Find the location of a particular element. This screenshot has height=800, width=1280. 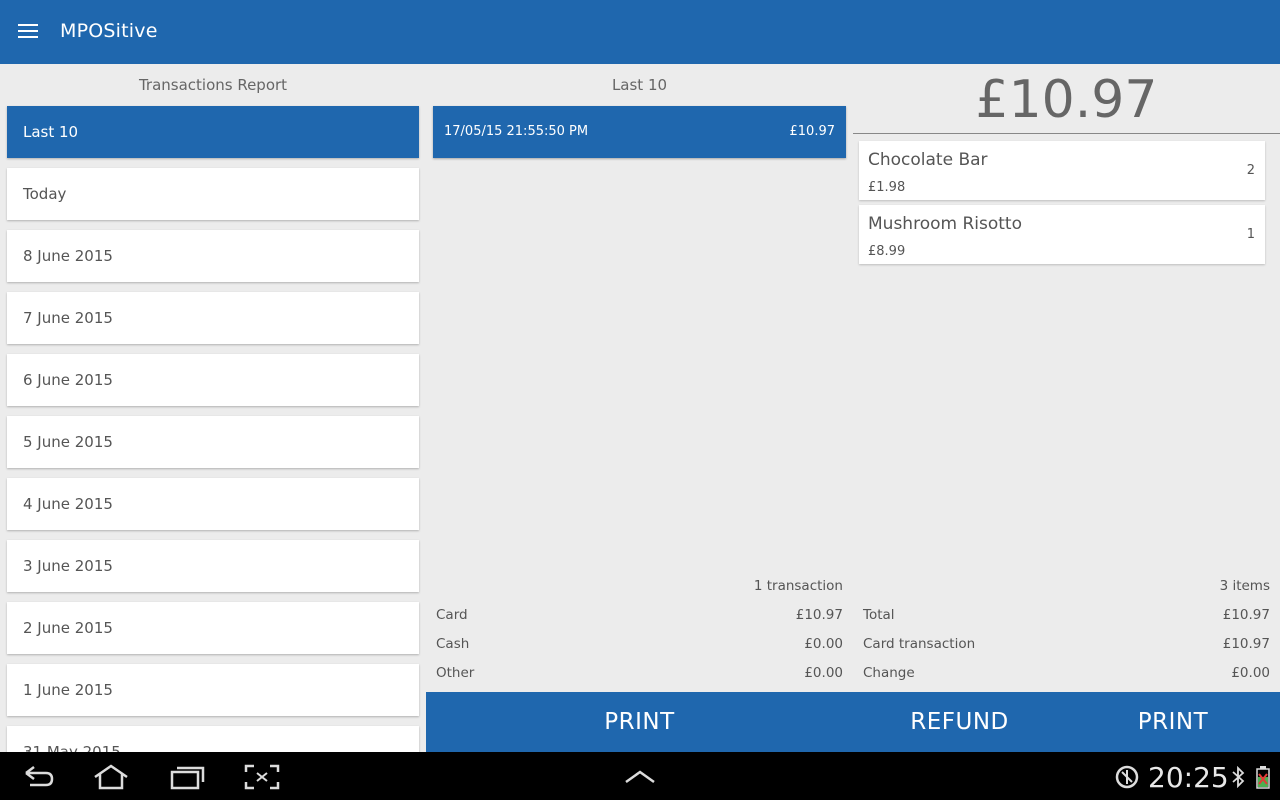

chevron-up-icon is located at coordinates (640, 777).